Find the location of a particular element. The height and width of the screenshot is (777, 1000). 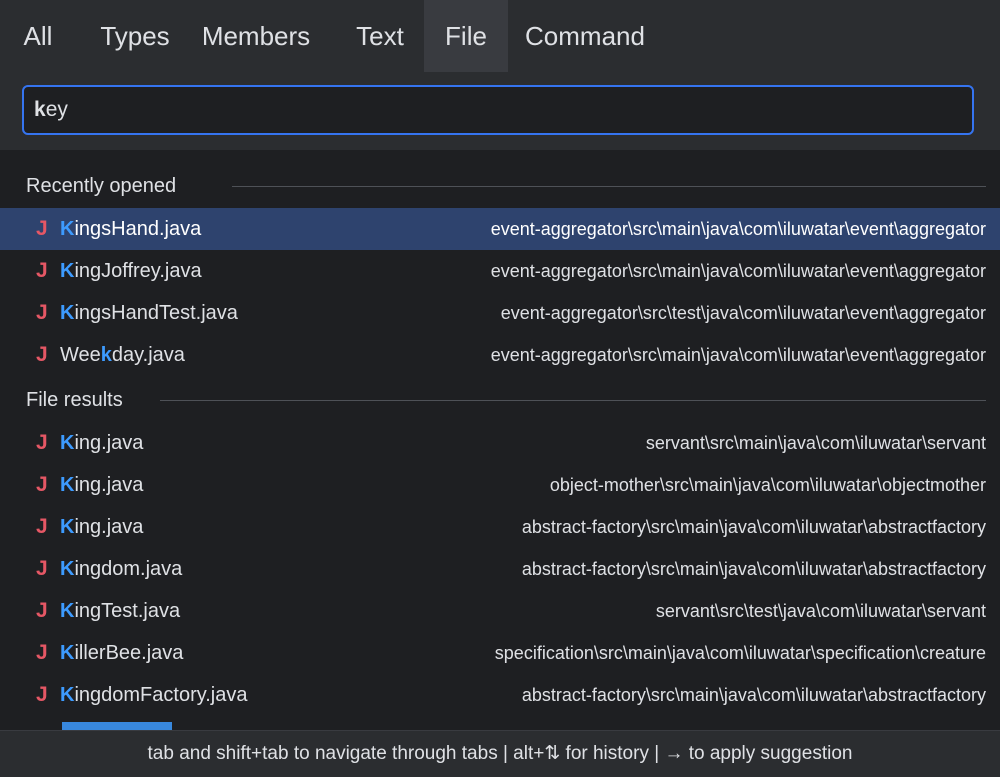

partial-row-text is located at coordinates (117, 726).